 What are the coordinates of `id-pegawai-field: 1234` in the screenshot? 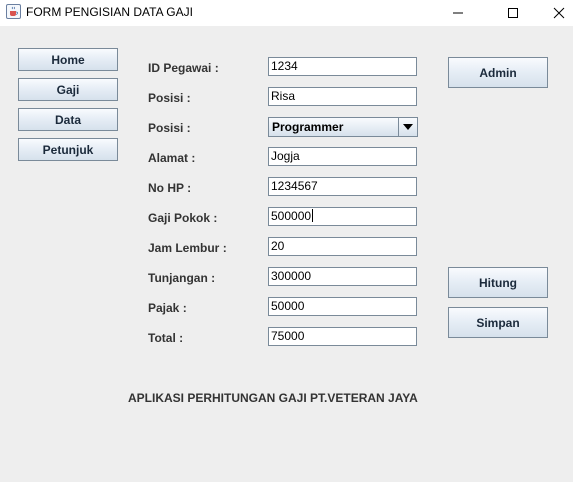 It's located at (342, 66).